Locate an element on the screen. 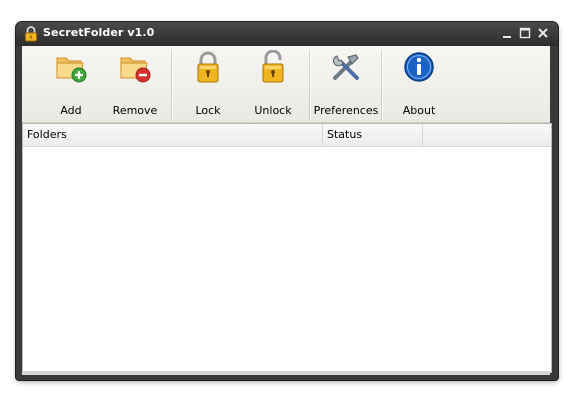 The height and width of the screenshot is (400, 586). about-button: About is located at coordinates (419, 84).